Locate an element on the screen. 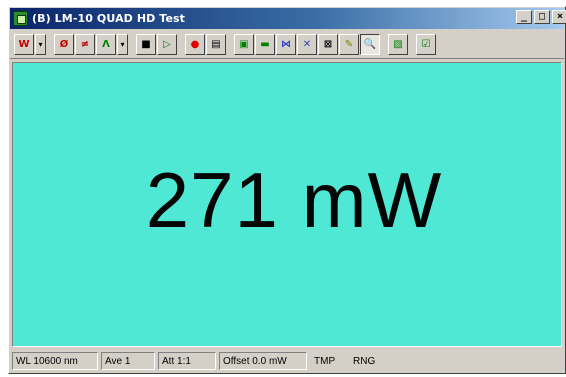 Image resolution: width=566 pixels, height=377 pixels. magnify-icon: 🔍 is located at coordinates (370, 44).